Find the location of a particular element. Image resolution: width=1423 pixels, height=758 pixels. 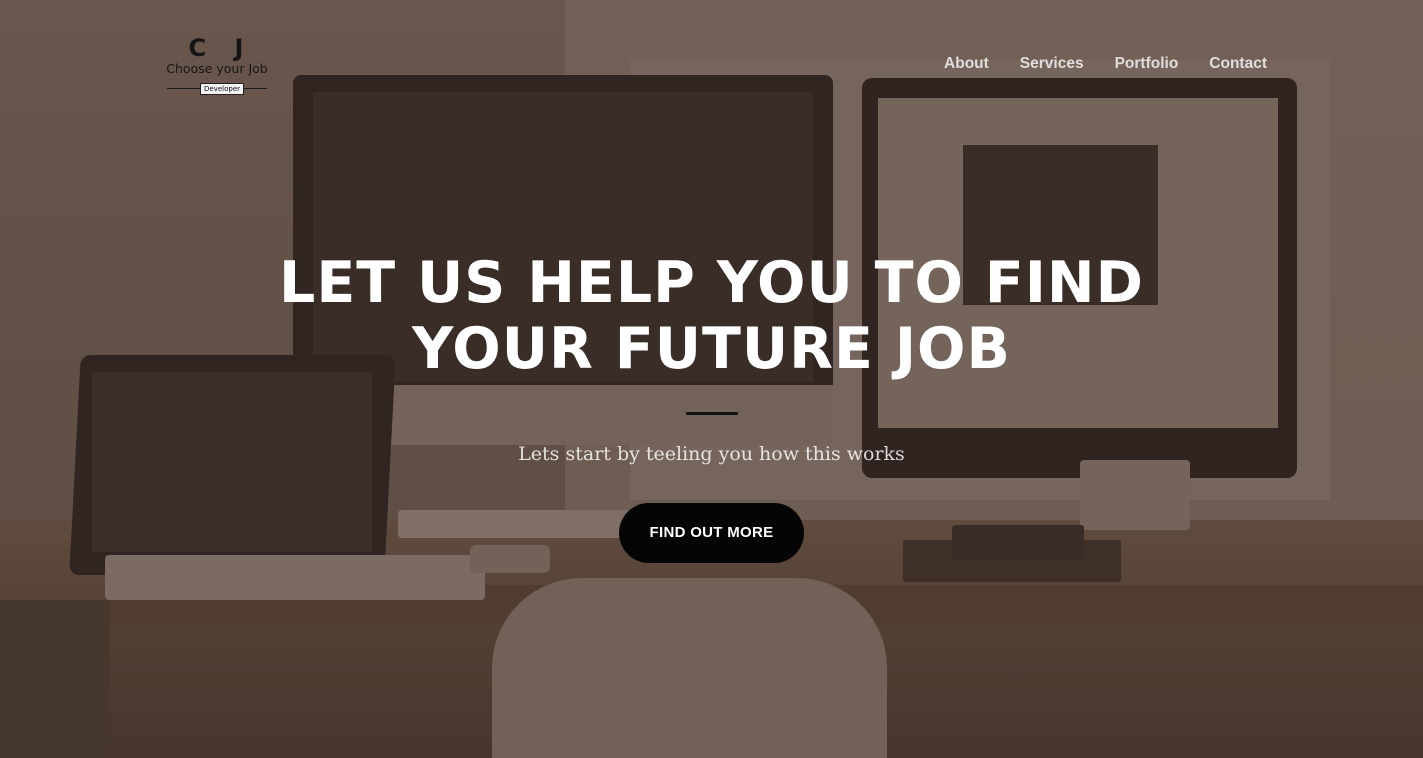

nav-link-portfolio: Portfolio is located at coordinates (1147, 64).